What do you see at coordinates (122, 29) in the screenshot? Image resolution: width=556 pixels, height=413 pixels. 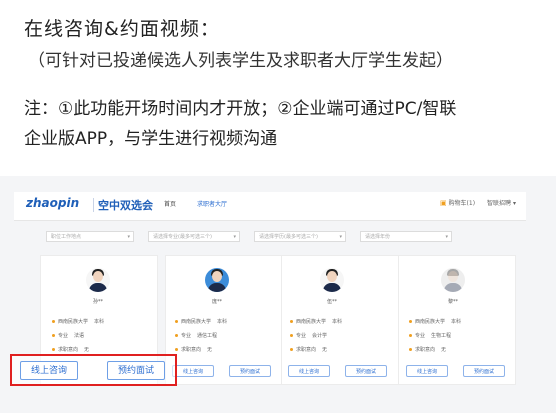 I see `heading: 在线咨询&约面视频：` at bounding box center [122, 29].